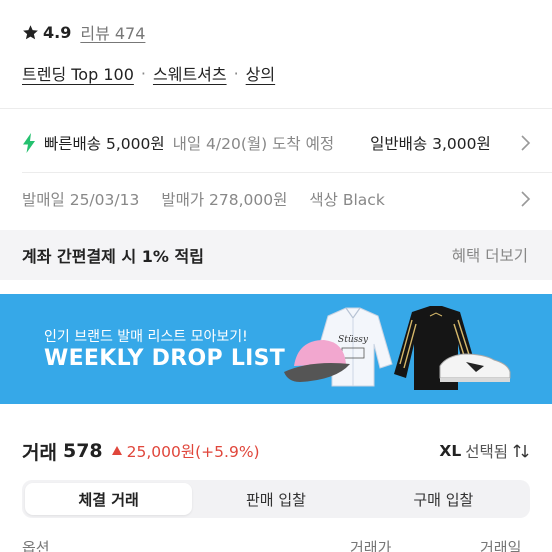 Image resolution: width=552 pixels, height=552 pixels. I want to click on selected-size-label: 선택됨, so click(486, 452).